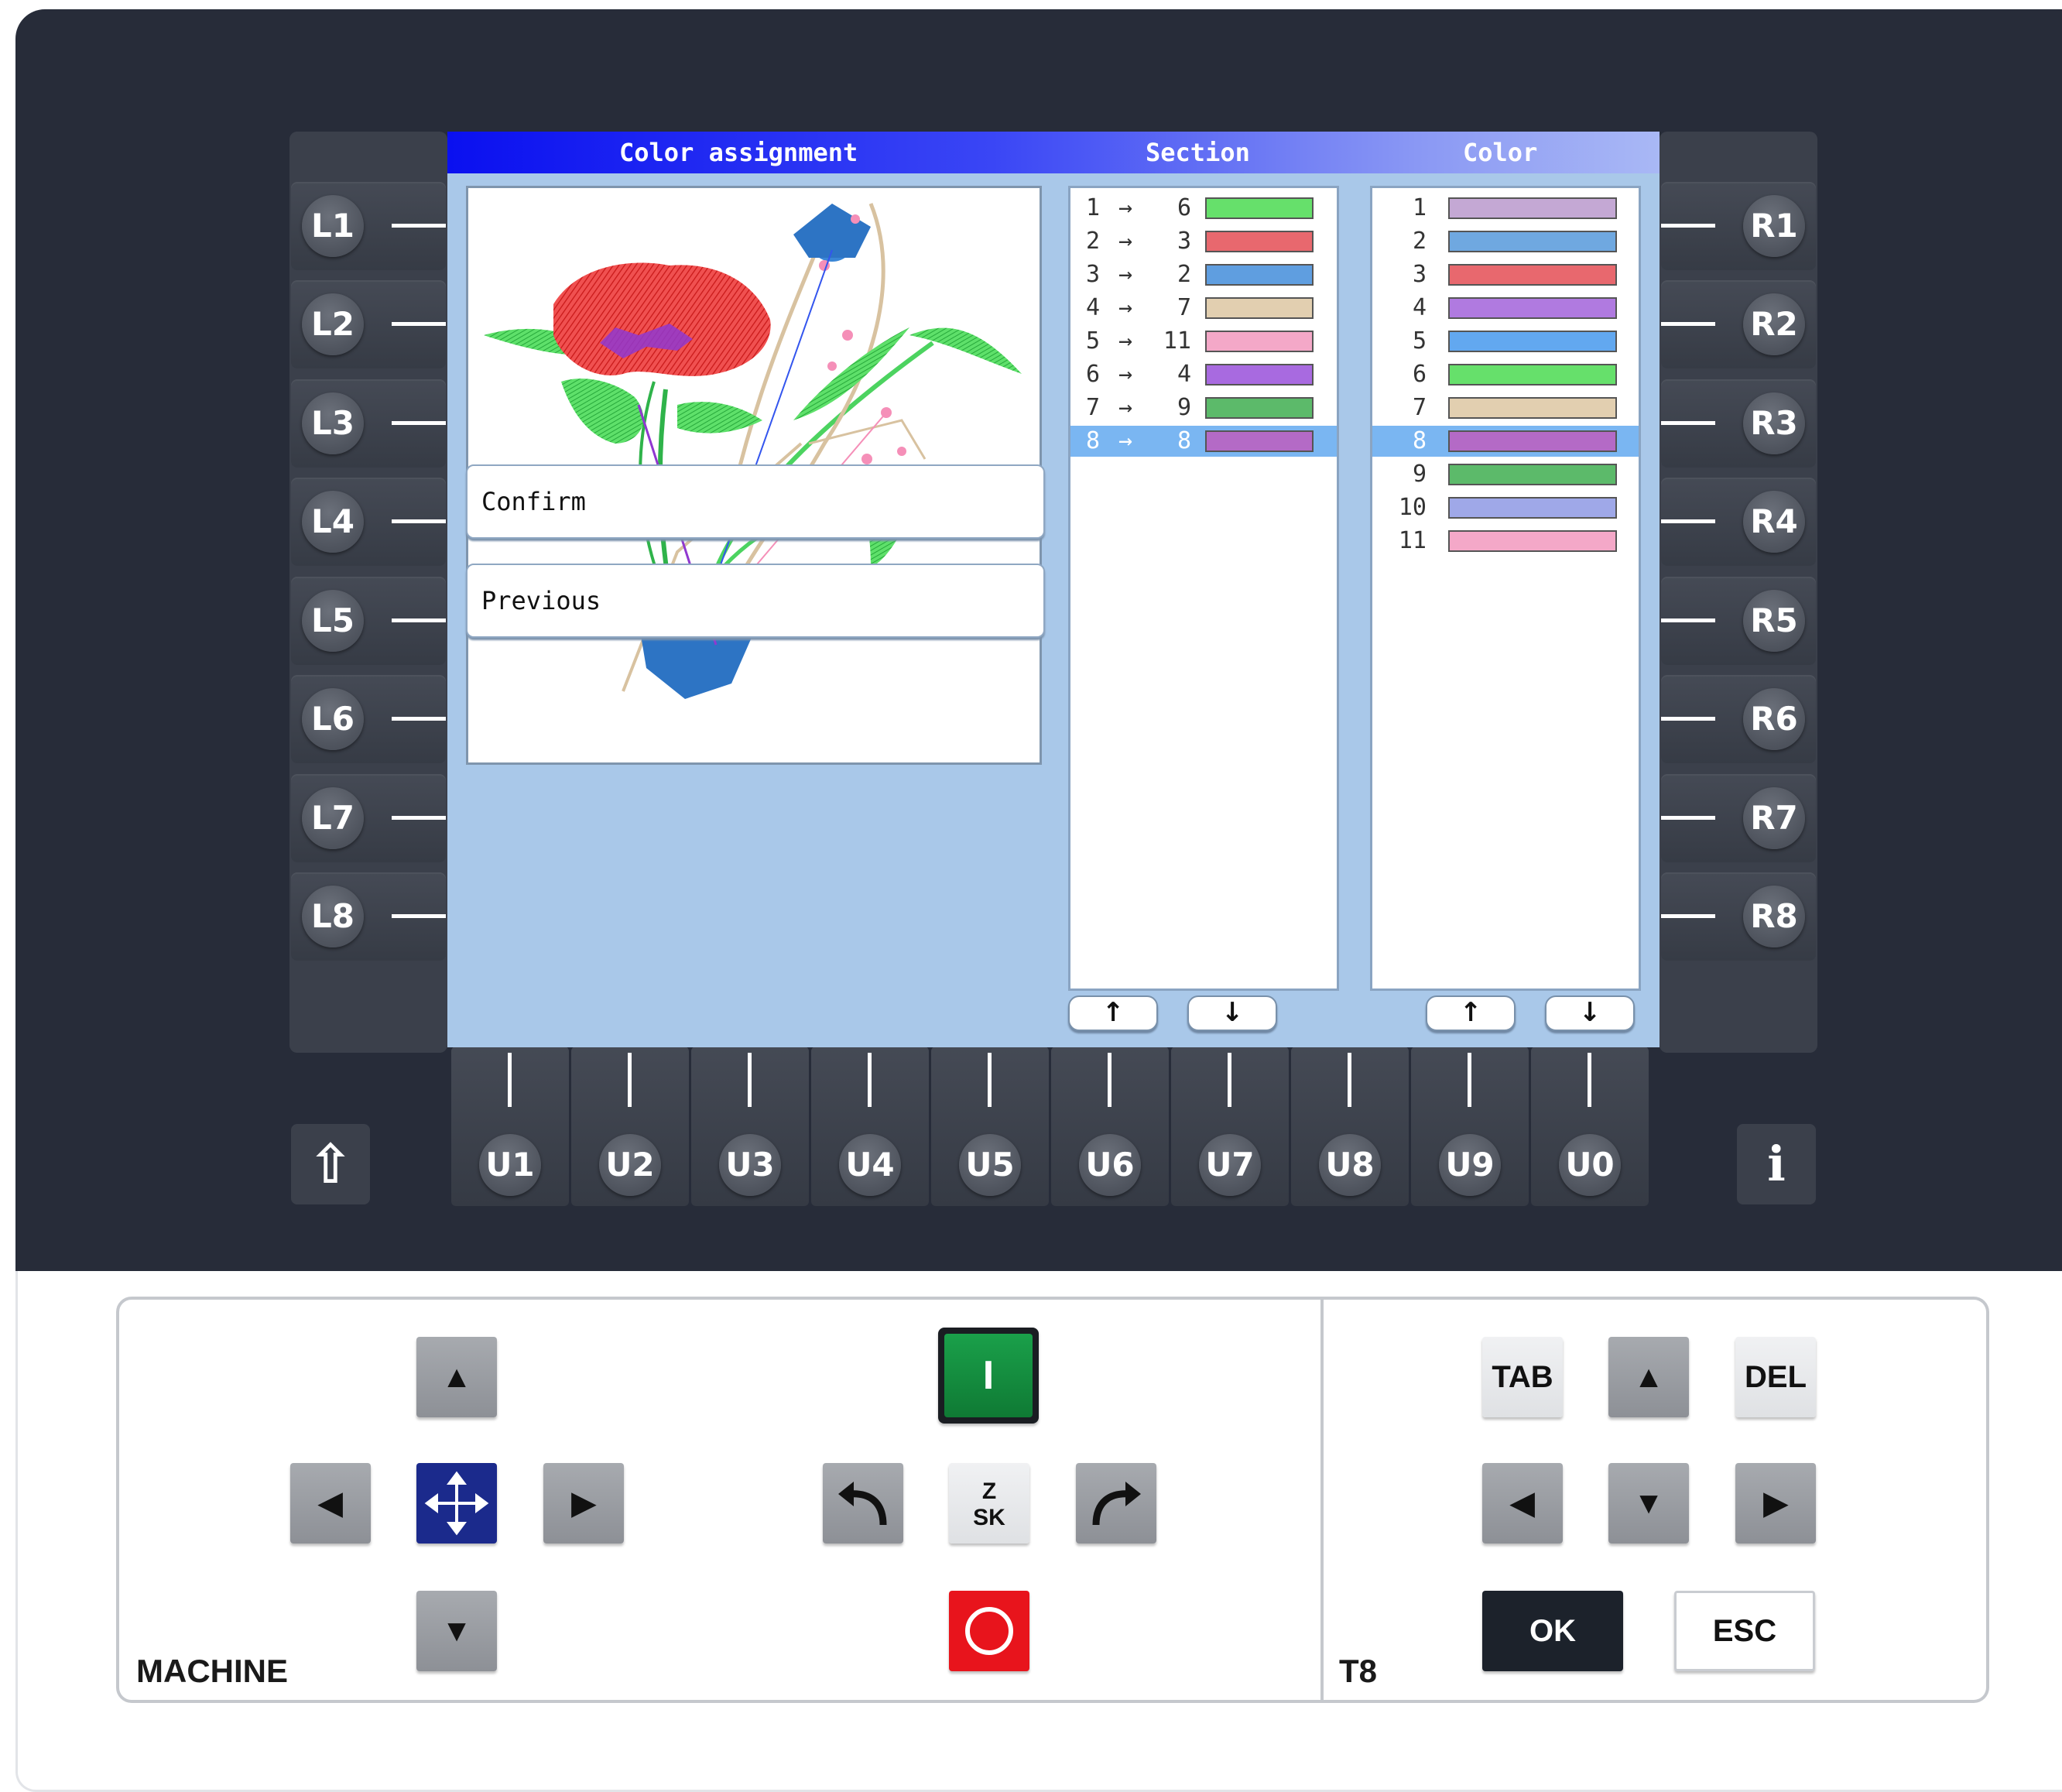 This screenshot has width=2062, height=1792. What do you see at coordinates (1093, 207) in the screenshot?
I see `section-from: 1` at bounding box center [1093, 207].